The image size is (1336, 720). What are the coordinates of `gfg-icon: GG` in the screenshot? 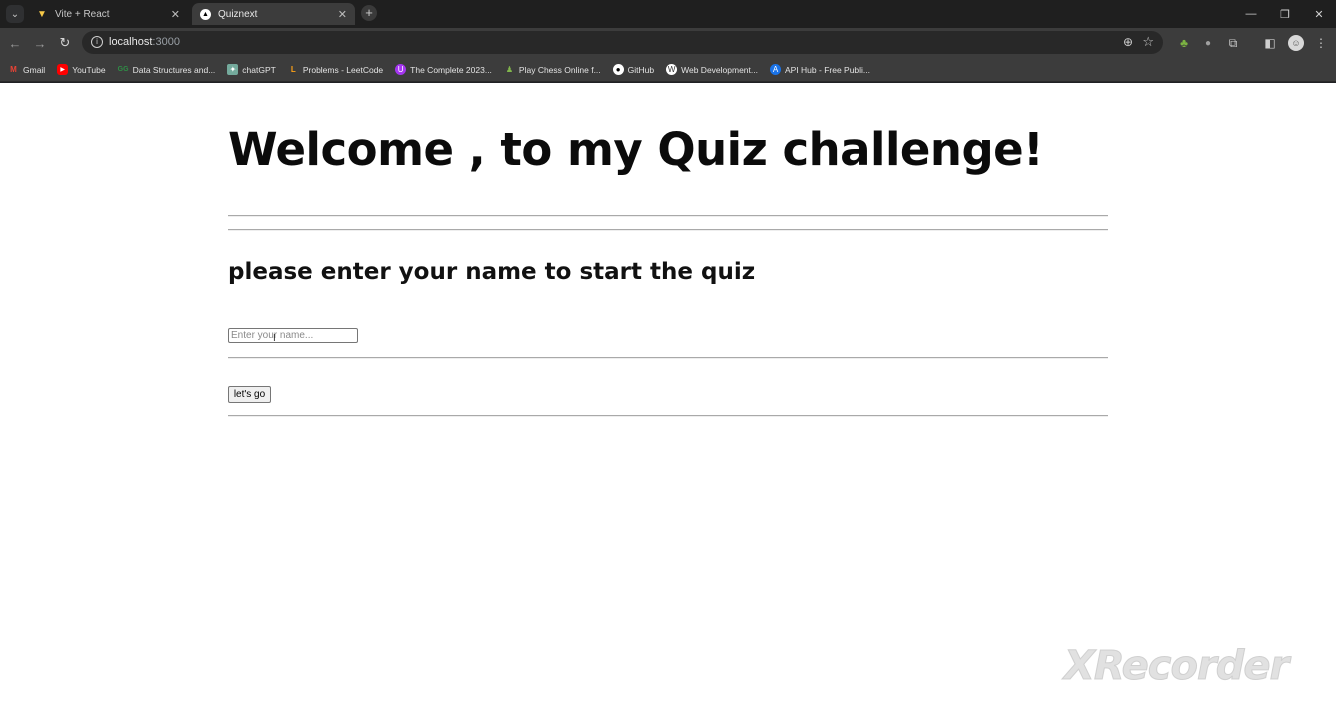 It's located at (123, 69).